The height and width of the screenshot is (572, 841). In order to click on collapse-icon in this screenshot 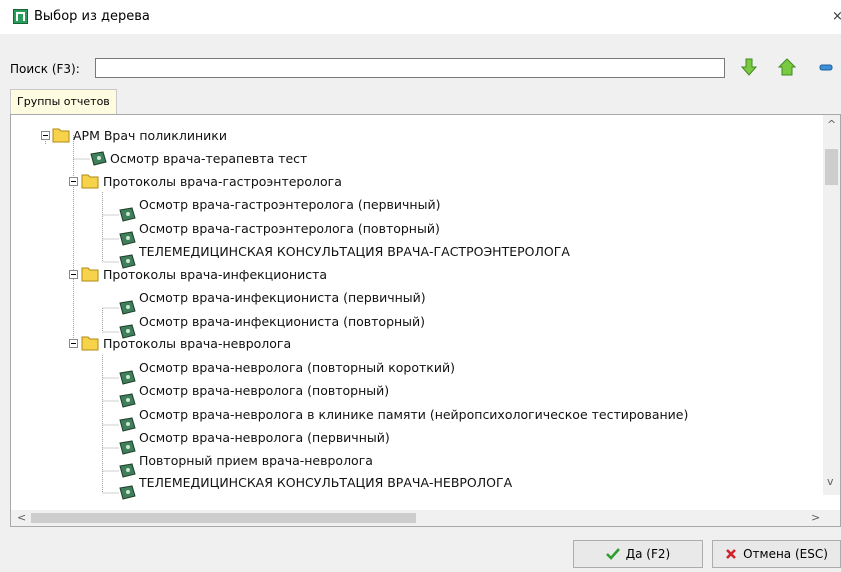, I will do `click(825, 67)`.